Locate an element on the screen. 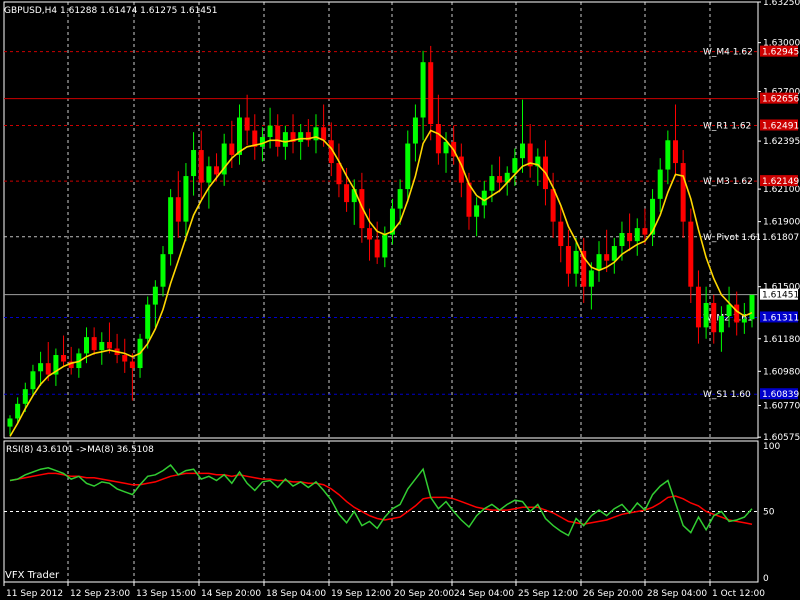 This screenshot has height=600, width=800. level-name: W_Pivot 1.61 is located at coordinates (732, 238).